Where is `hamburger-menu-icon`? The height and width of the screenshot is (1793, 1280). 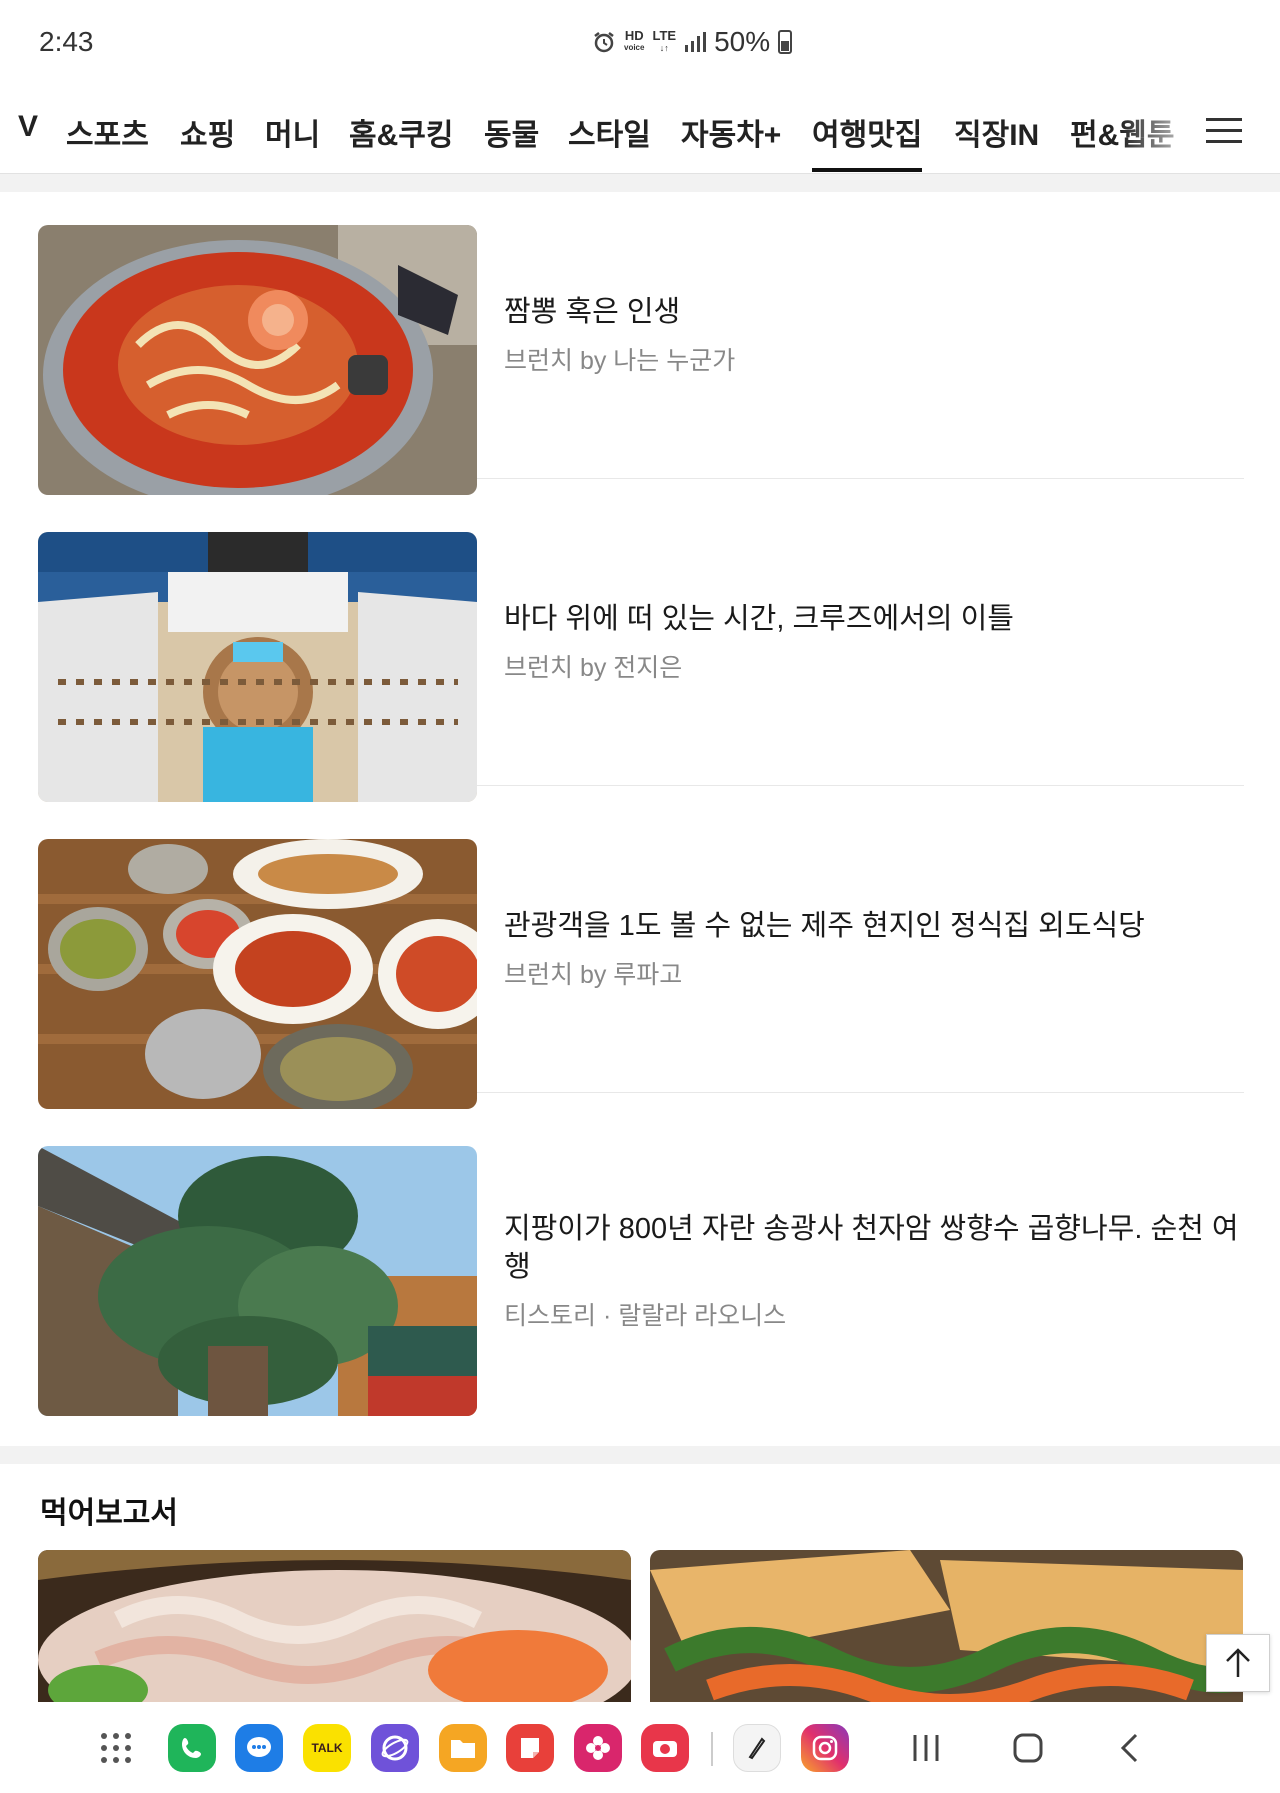
hamburger-menu-icon is located at coordinates (1224, 130).